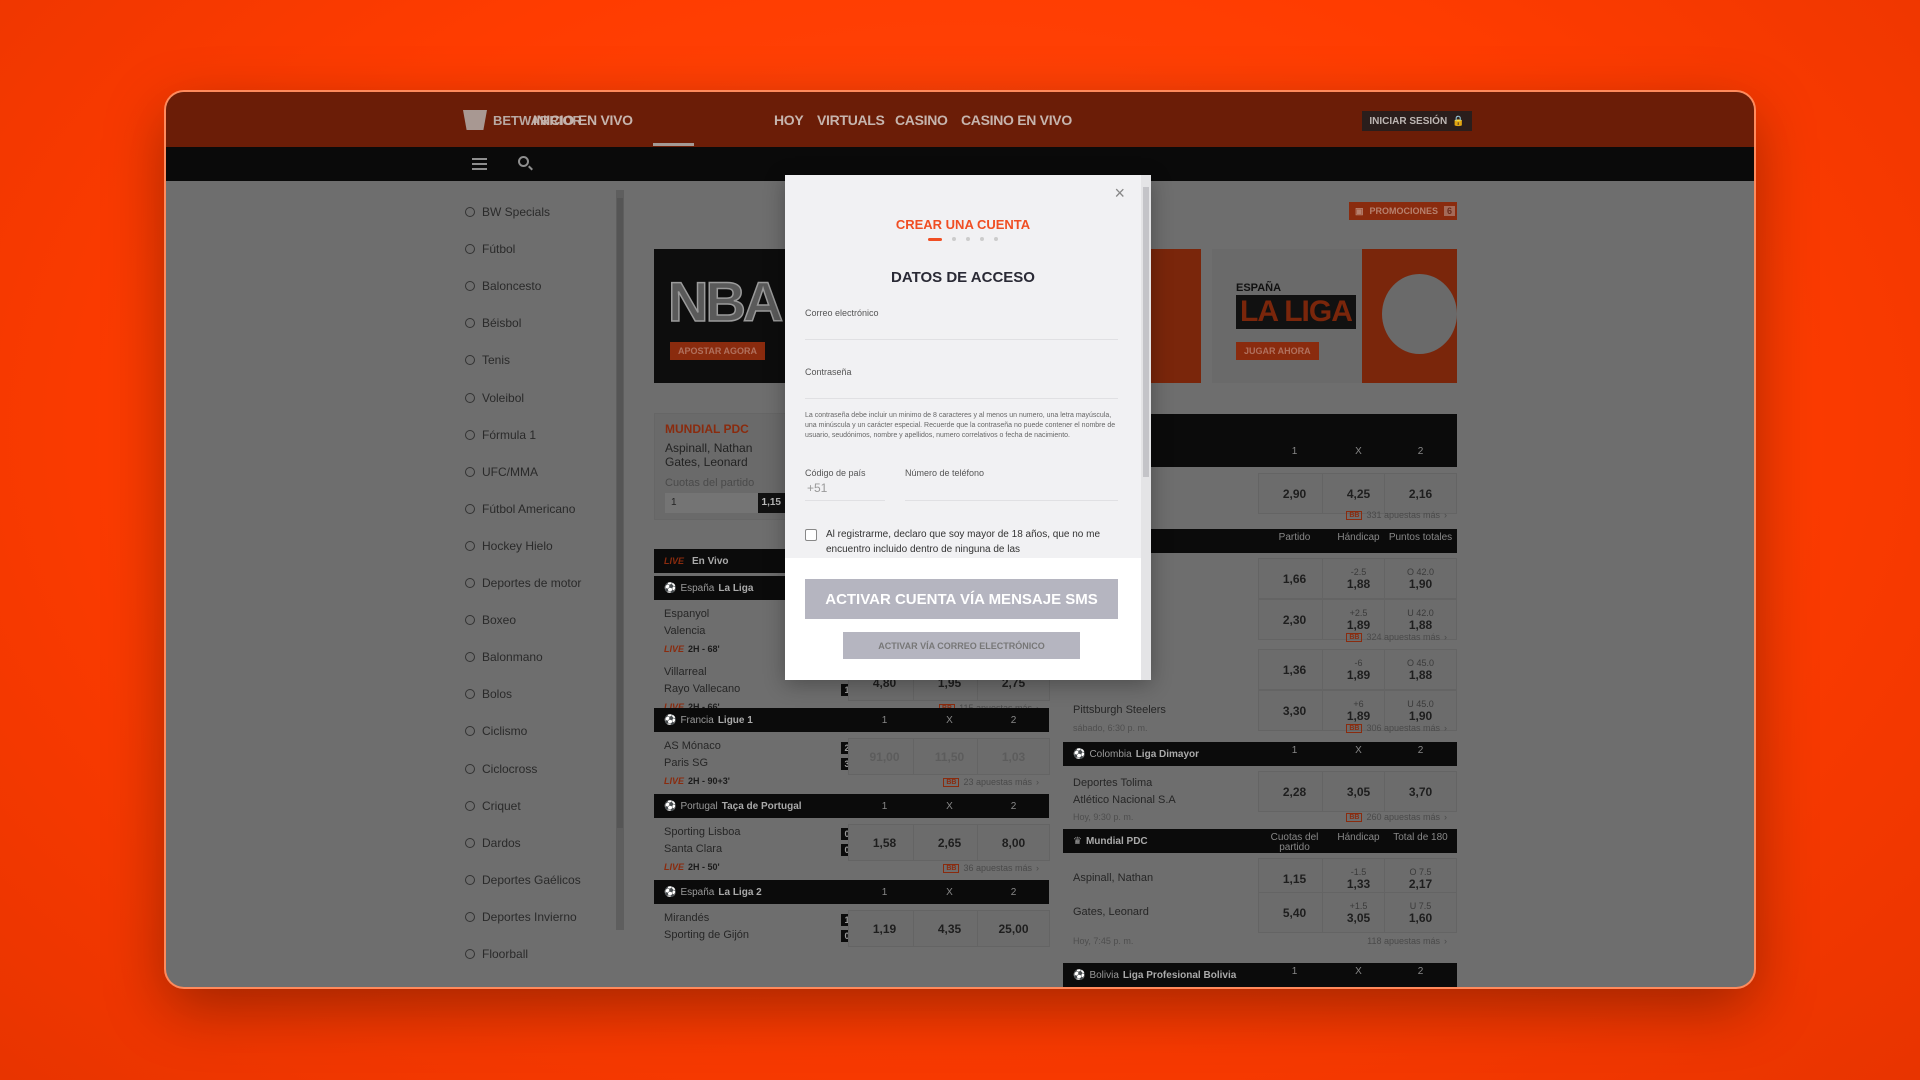  Describe the element at coordinates (496, 731) in the screenshot. I see `sidebar-item: Ciclismo` at that location.